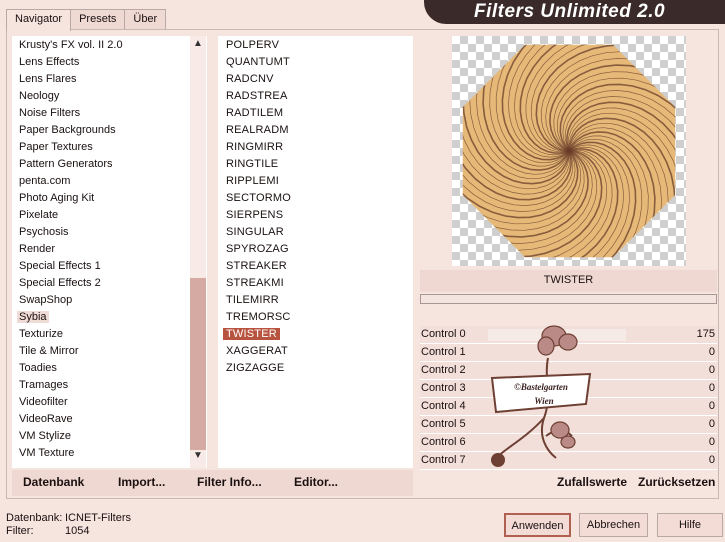  I want to click on category-item: Lens Flares, so click(47, 79).